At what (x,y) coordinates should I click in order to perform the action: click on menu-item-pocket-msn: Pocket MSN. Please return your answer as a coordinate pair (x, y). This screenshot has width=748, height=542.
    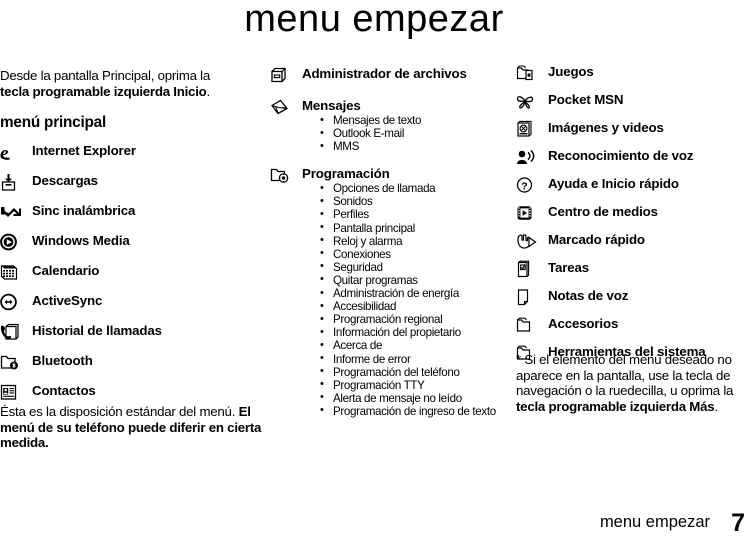
    Looking at the image, I should click on (632, 101).